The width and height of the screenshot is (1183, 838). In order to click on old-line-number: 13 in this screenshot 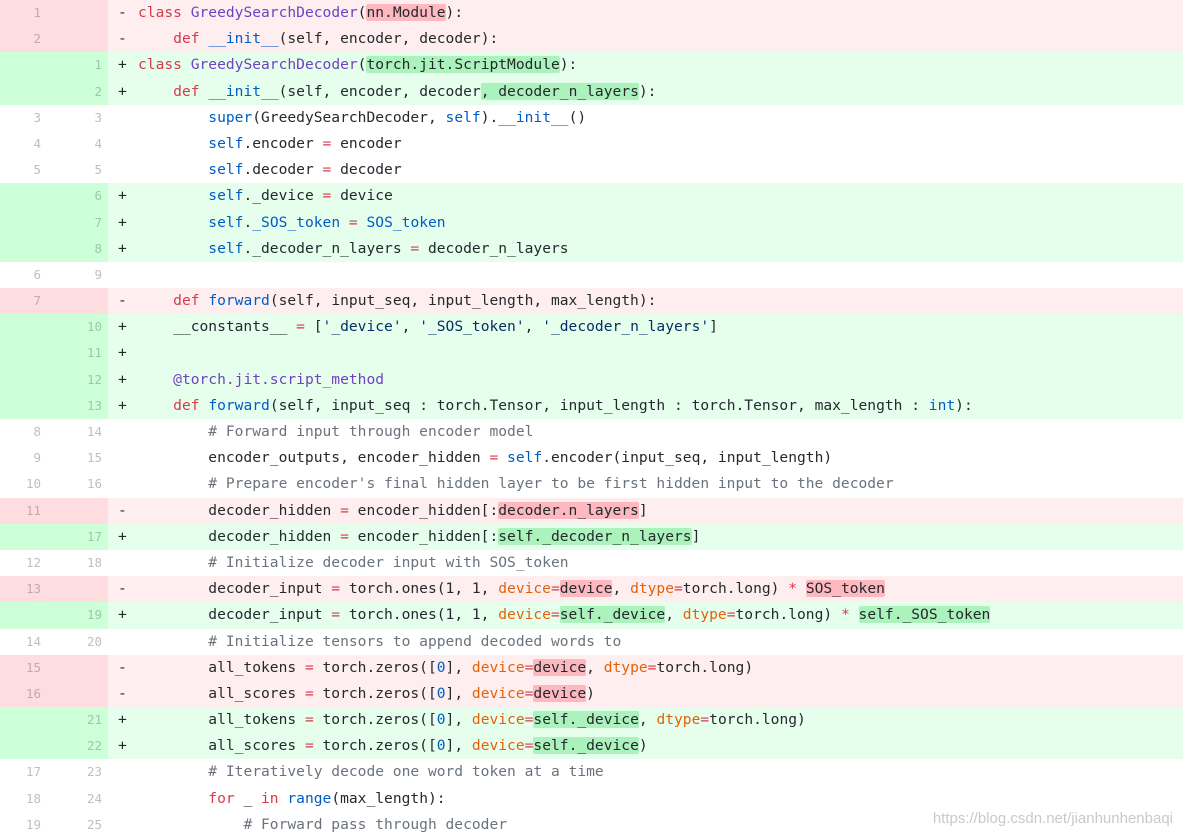, I will do `click(22, 589)`.